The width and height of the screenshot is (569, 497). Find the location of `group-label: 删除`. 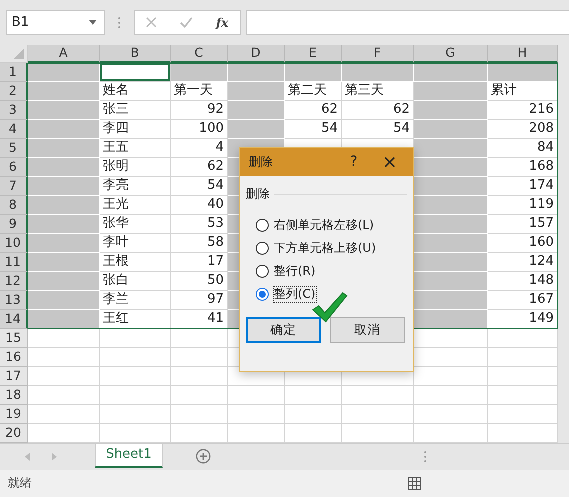

group-label: 删除 is located at coordinates (258, 194).